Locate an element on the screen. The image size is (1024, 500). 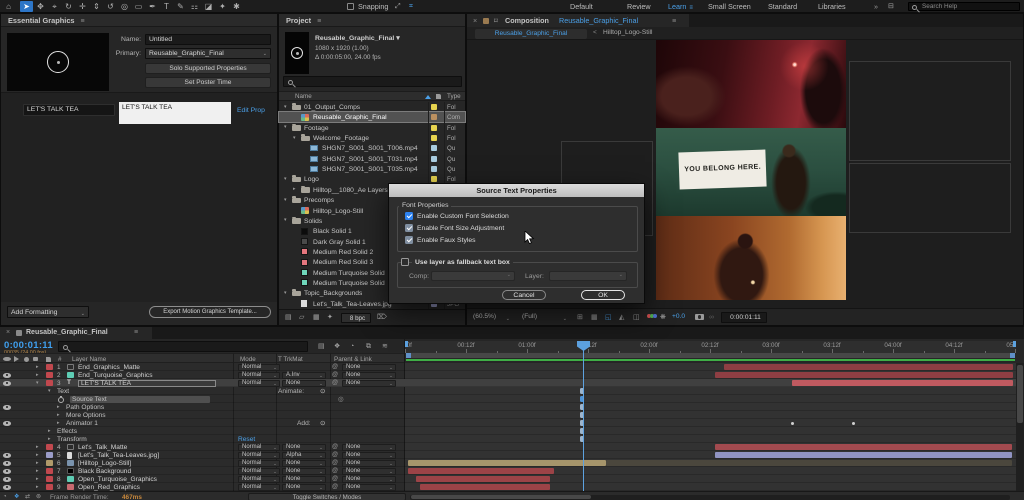
panel-menu-icon: ≡ is located at coordinates (674, 20).